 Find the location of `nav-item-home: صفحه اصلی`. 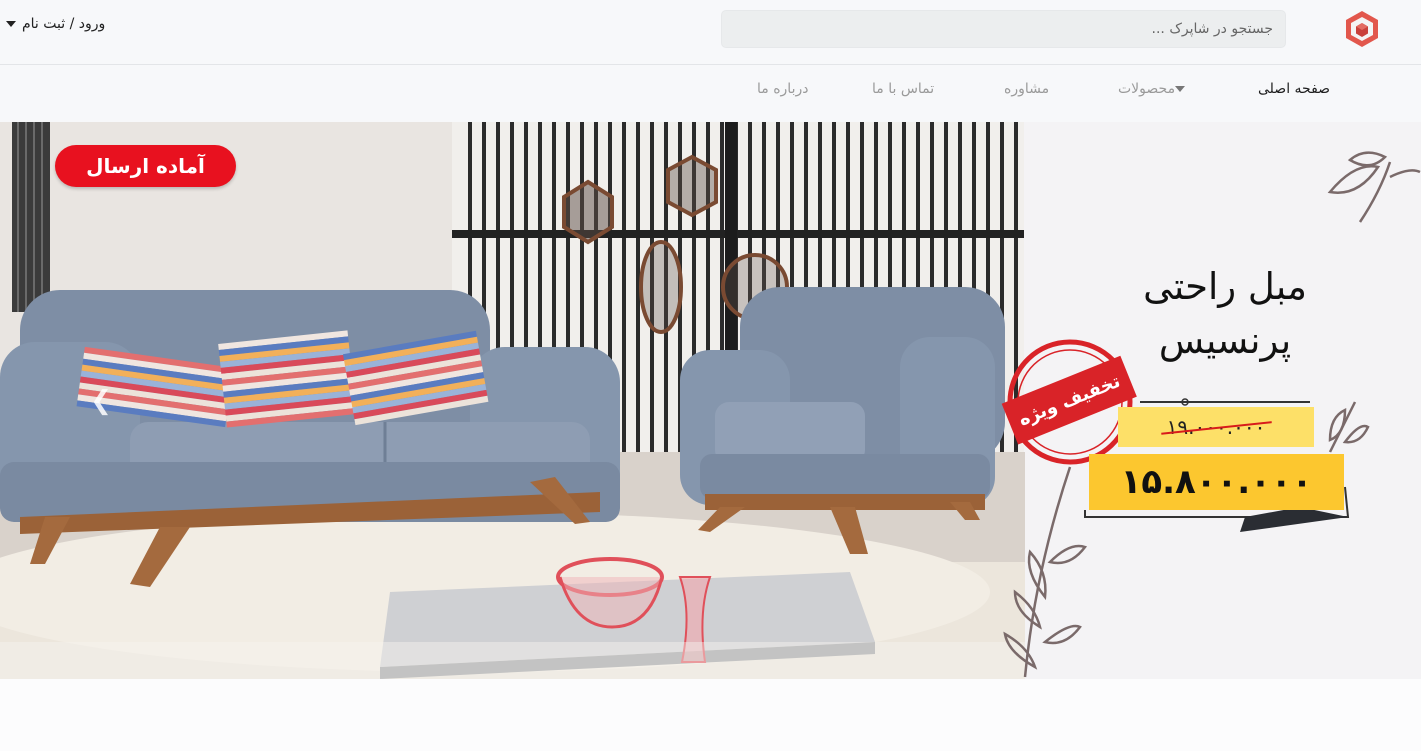

nav-item-home: صفحه اصلی is located at coordinates (1294, 89).